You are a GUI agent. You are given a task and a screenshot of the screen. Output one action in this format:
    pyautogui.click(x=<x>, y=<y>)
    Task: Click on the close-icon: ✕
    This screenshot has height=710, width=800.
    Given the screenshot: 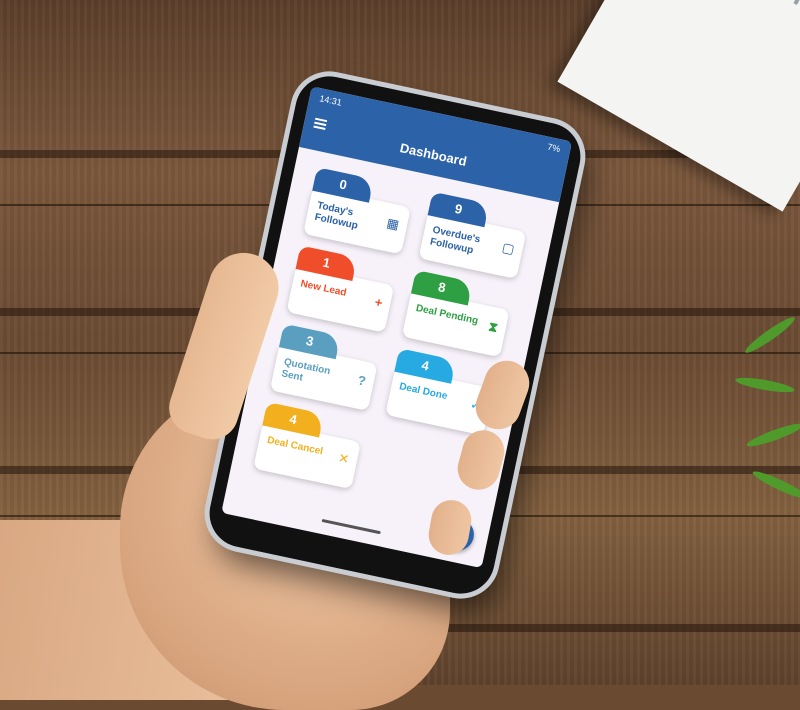 What is the action you would take?
    pyautogui.click(x=343, y=459)
    